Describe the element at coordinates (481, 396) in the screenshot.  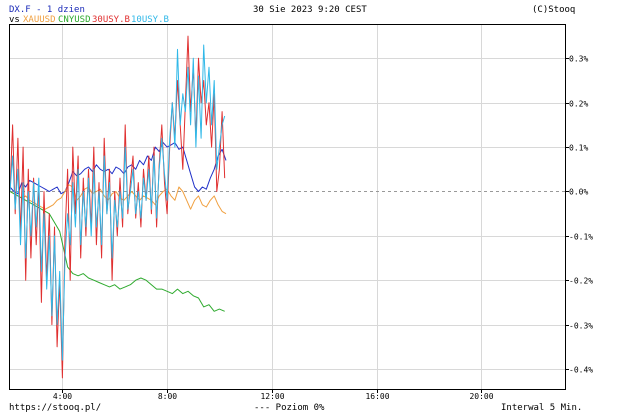
I see `x-tick-label: 20:00` at that location.